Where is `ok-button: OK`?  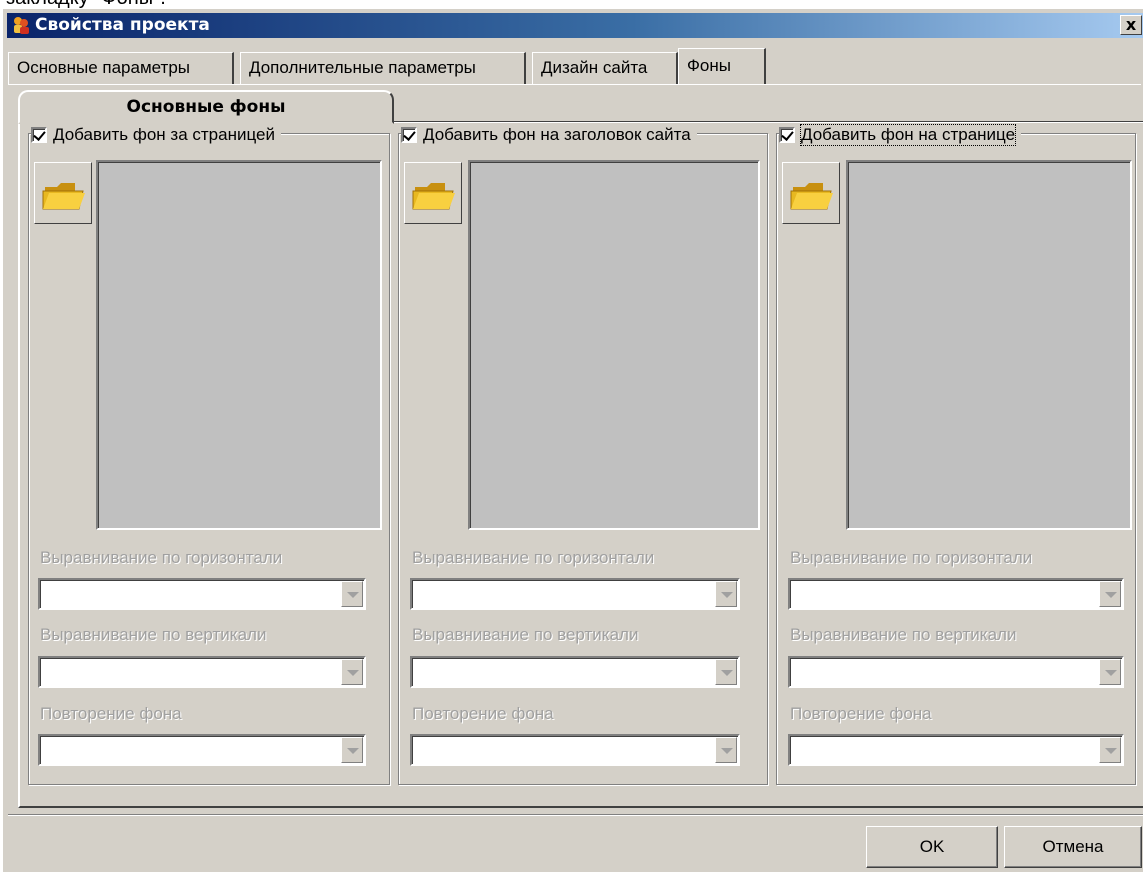 ok-button: OK is located at coordinates (932, 847).